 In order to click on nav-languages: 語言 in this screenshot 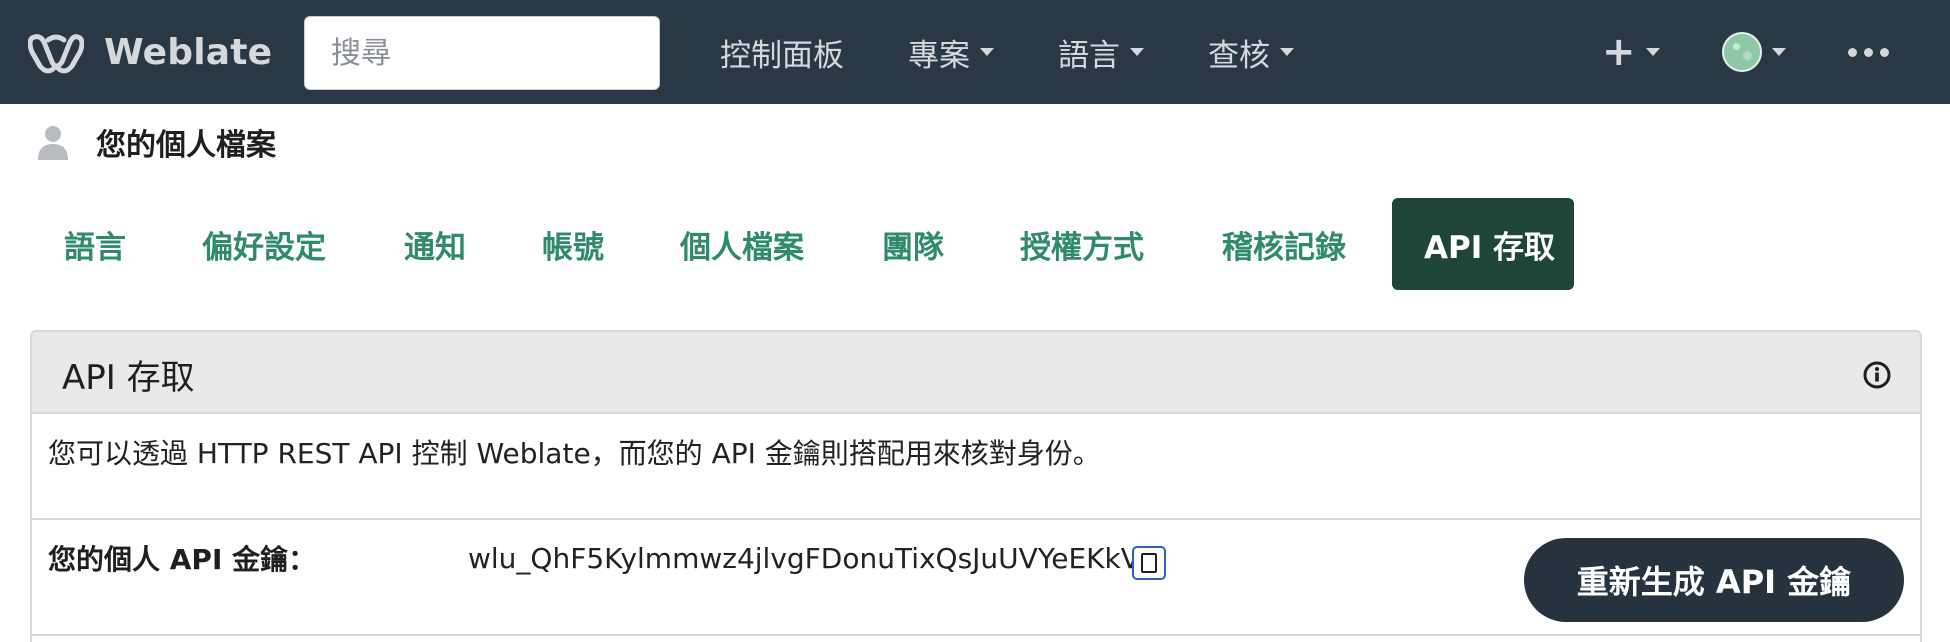, I will do `click(1101, 52)`.